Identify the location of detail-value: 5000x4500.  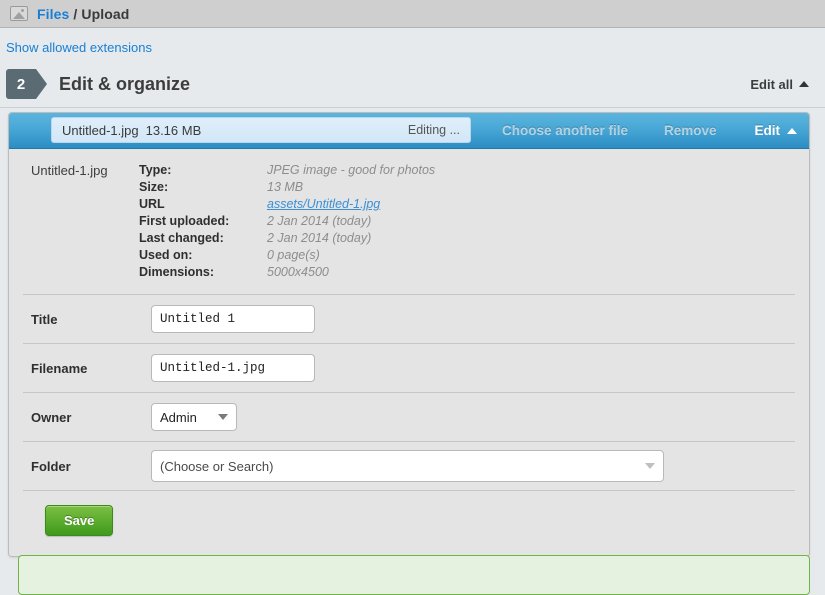
(298, 272).